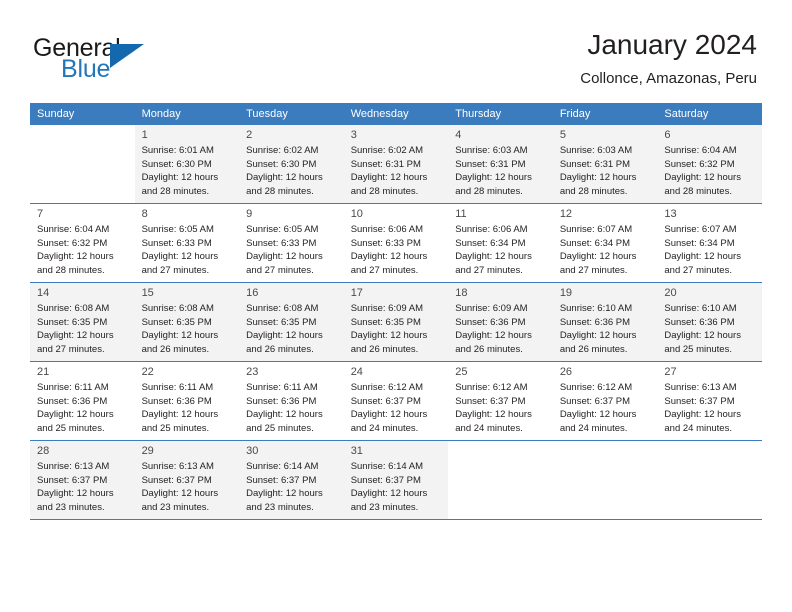  What do you see at coordinates (387, 150) in the screenshot?
I see `sunrise-text: Sunrise: 6:02 AM` at bounding box center [387, 150].